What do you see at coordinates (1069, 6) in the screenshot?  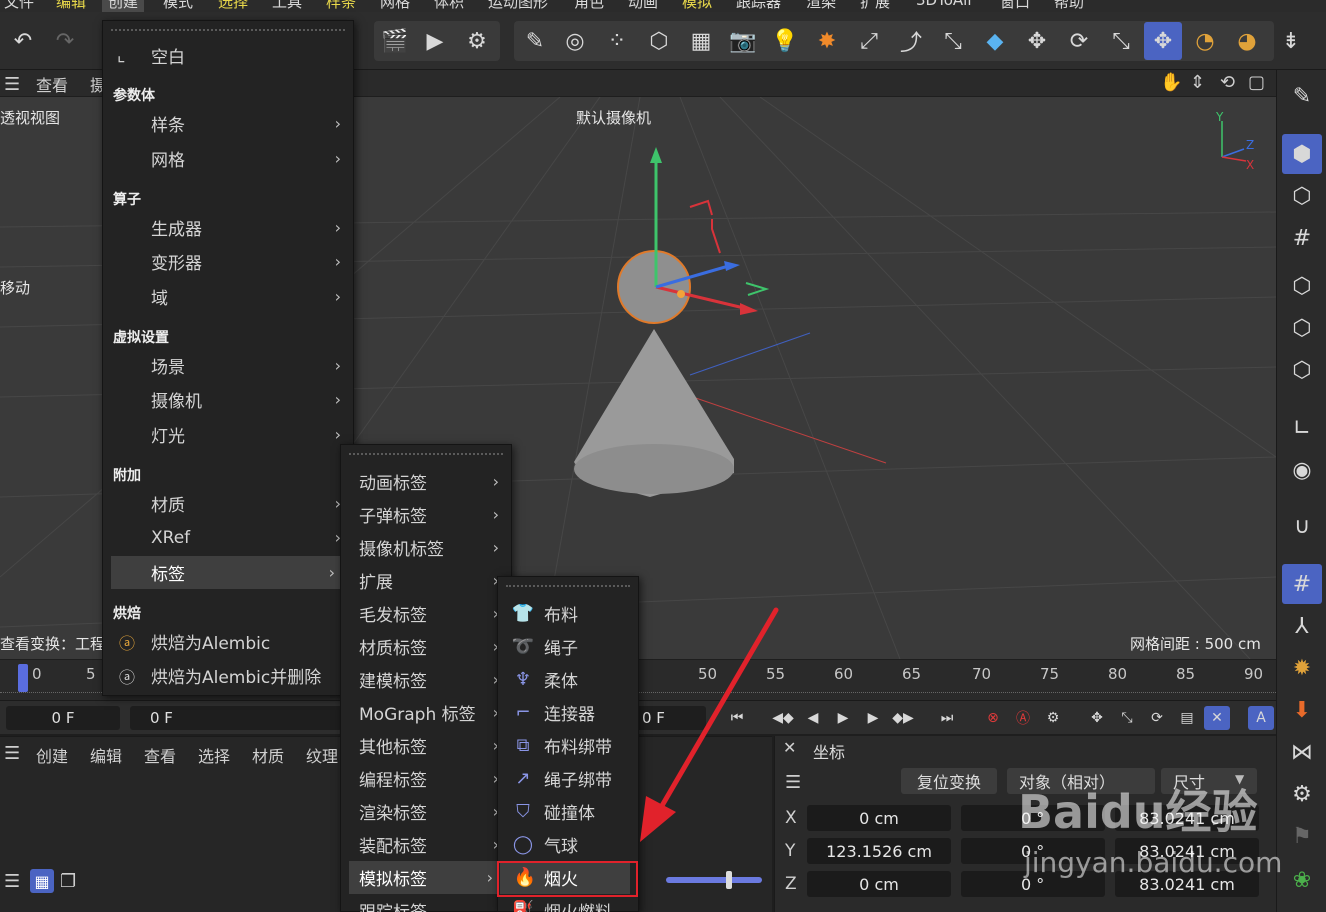 I see `menu-help: 帮助` at bounding box center [1069, 6].